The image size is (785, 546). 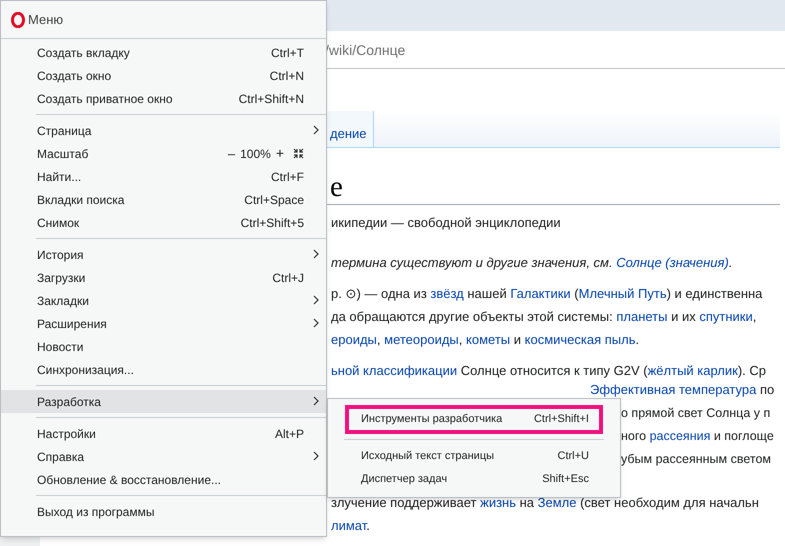 What do you see at coordinates (348, 525) in the screenshot?
I see `article-link: лимат` at bounding box center [348, 525].